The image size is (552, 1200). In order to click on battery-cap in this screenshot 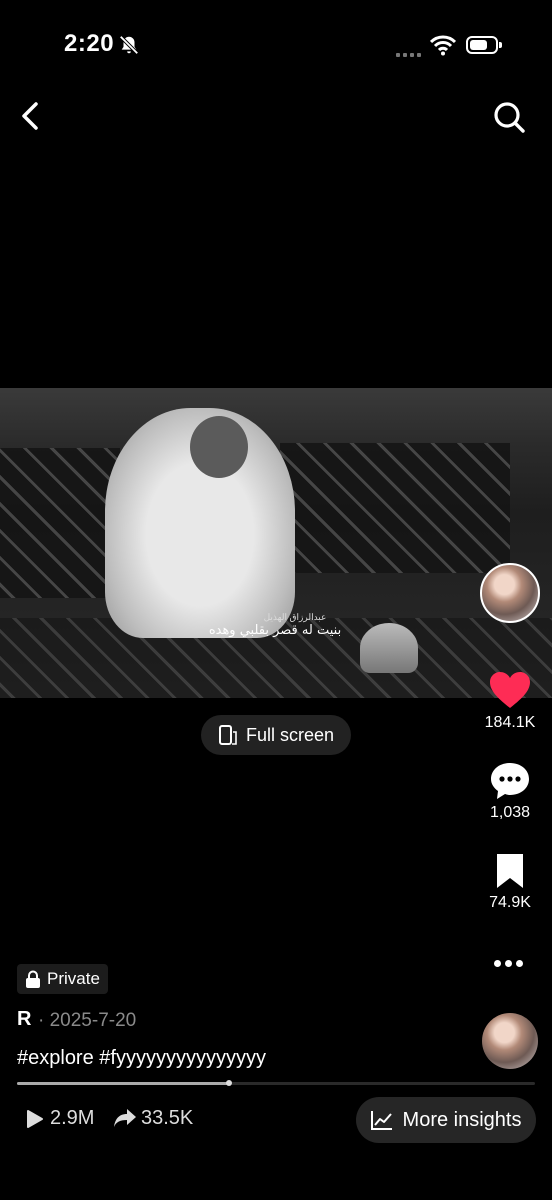, I will do `click(500, 45)`.